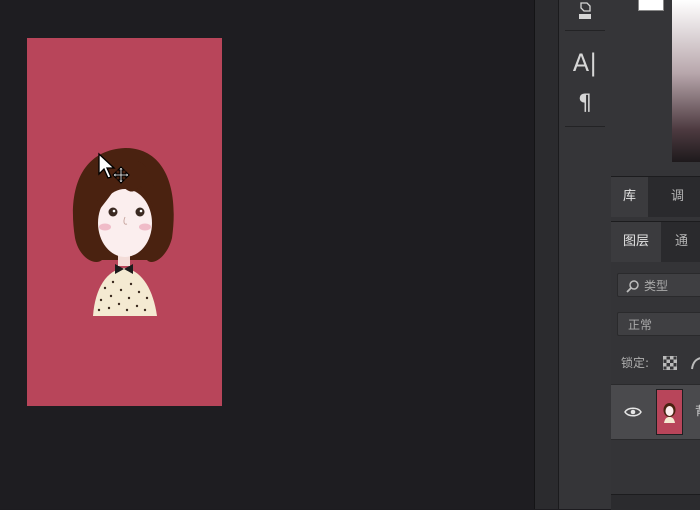 This screenshot has height=510, width=700. I want to click on lock-transparent-pixels-icon, so click(670, 363).